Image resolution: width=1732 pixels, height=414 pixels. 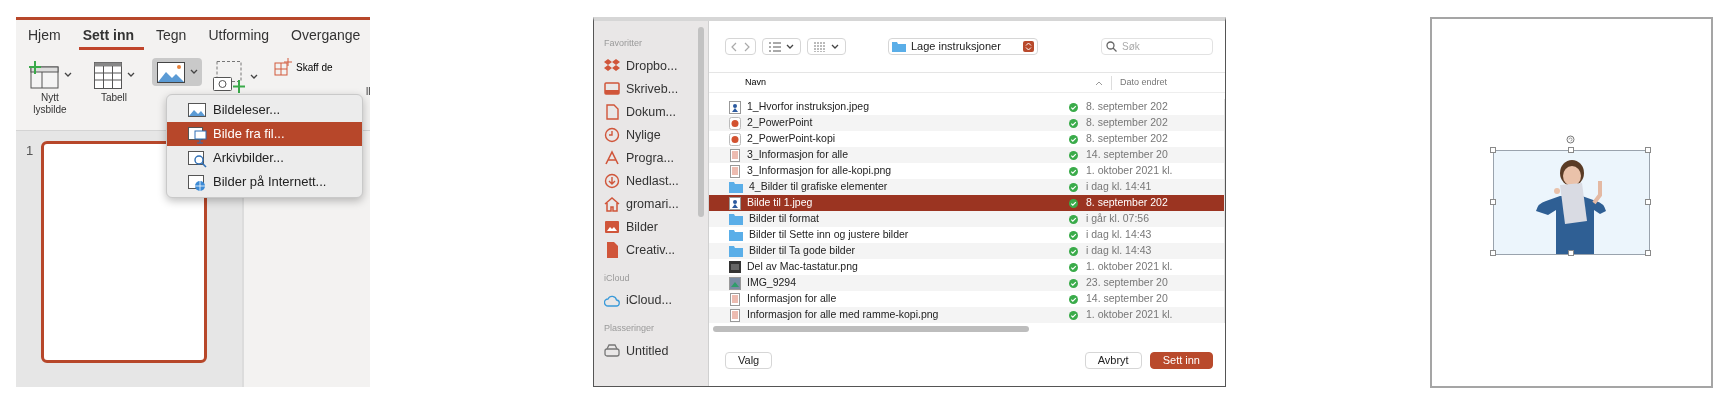 I want to click on stepper-icon, so click(x=1028, y=46).